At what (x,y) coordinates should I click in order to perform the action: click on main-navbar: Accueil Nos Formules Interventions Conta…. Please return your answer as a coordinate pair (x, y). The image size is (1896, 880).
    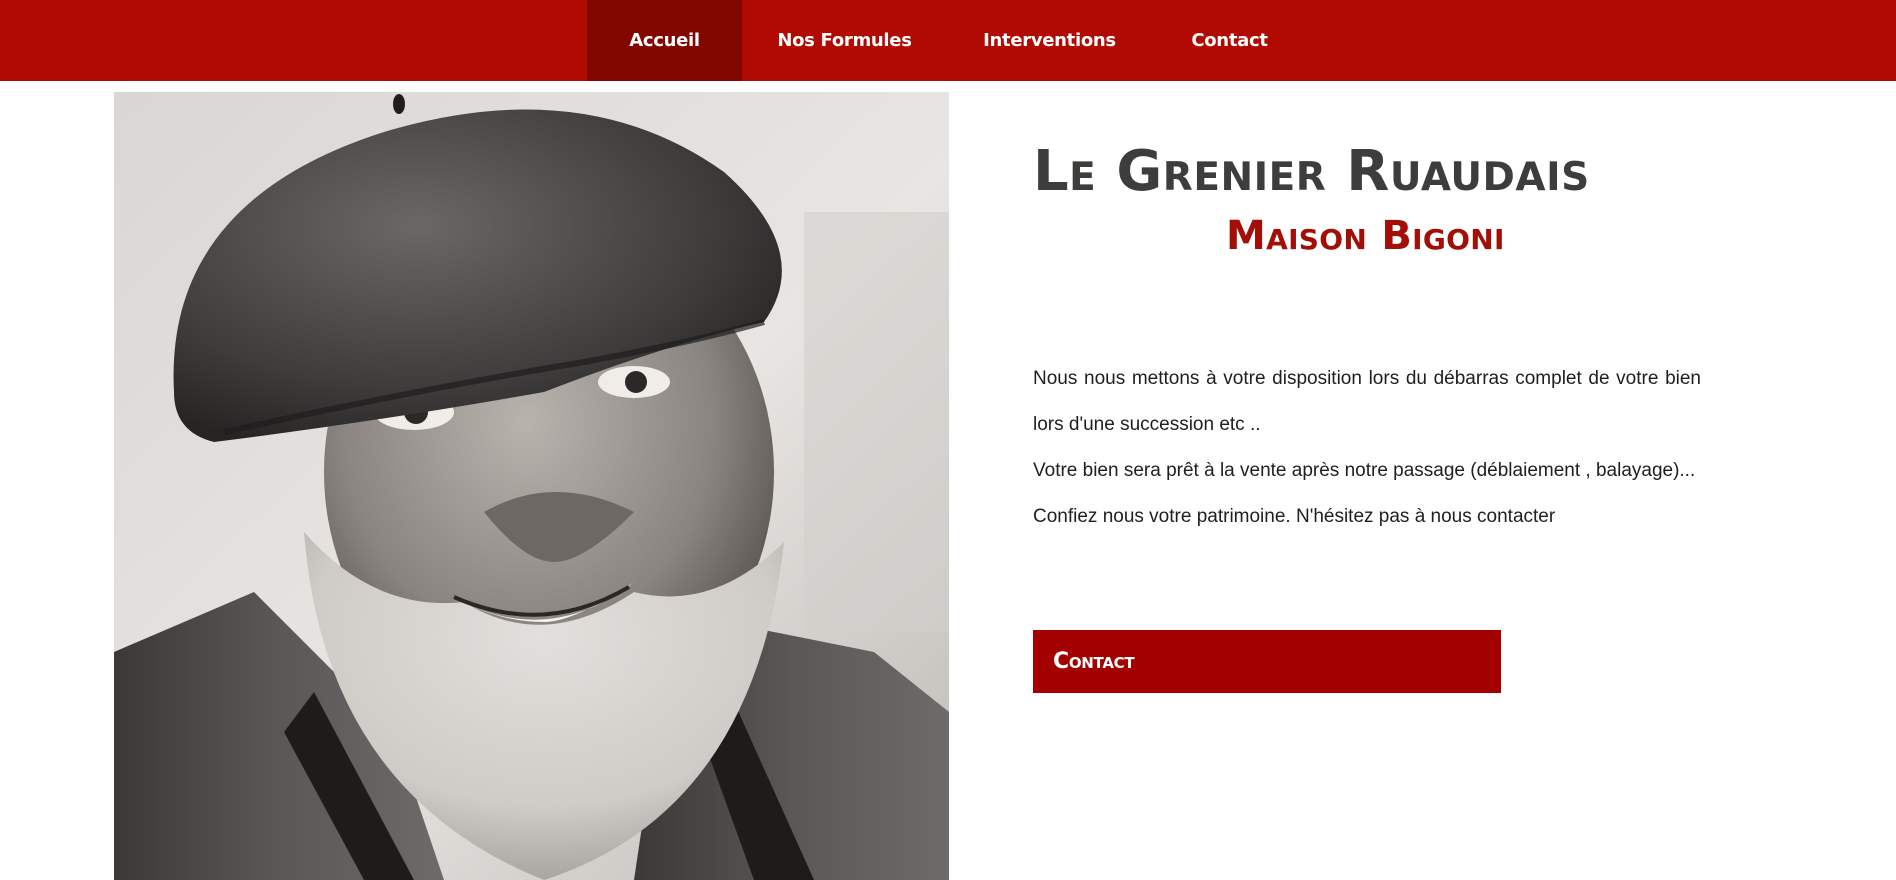
    Looking at the image, I should click on (948, 40).